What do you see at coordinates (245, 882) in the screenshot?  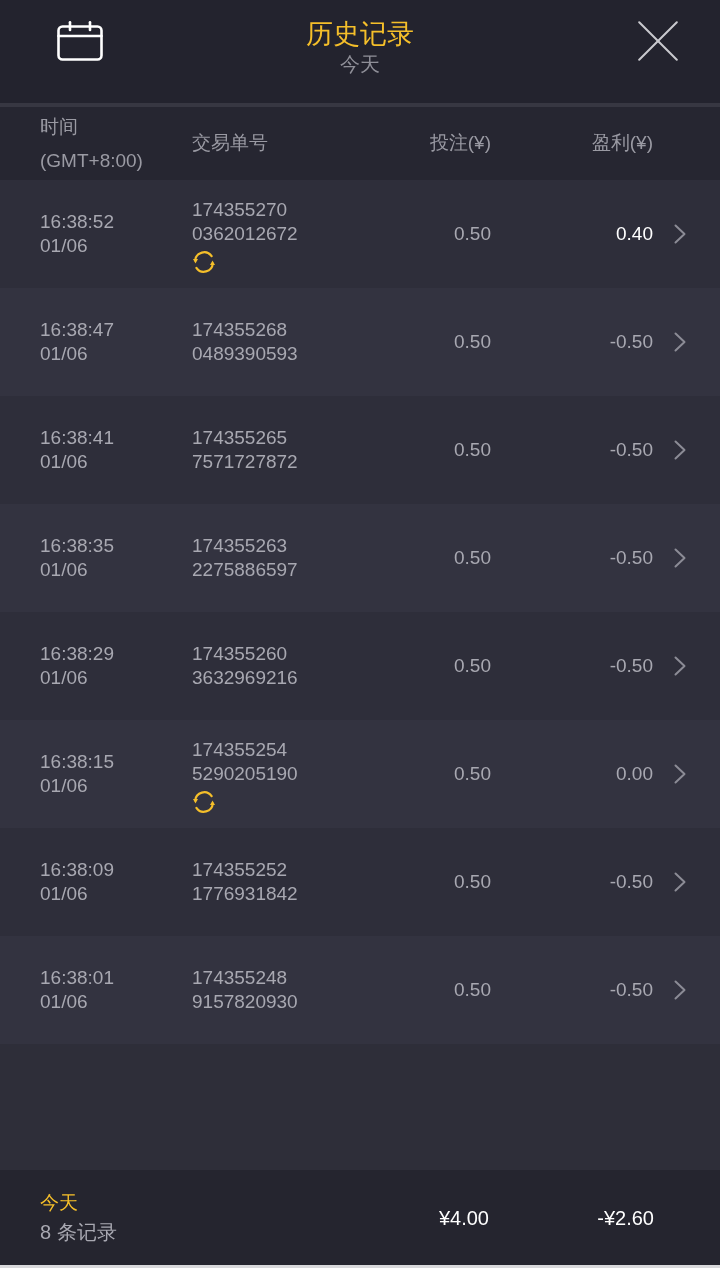 I see `order-number: 174355252 1776931842` at bounding box center [245, 882].